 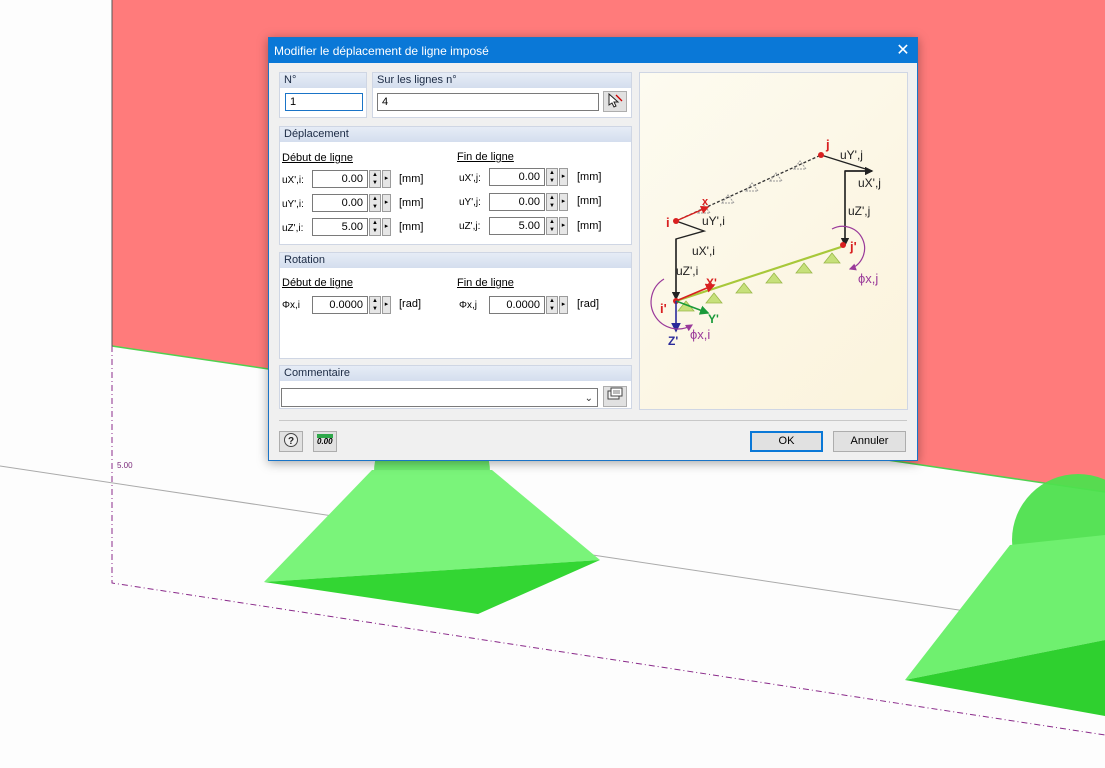 What do you see at coordinates (485, 283) in the screenshot?
I see `rotation-end-label: Fin de ligne` at bounding box center [485, 283].